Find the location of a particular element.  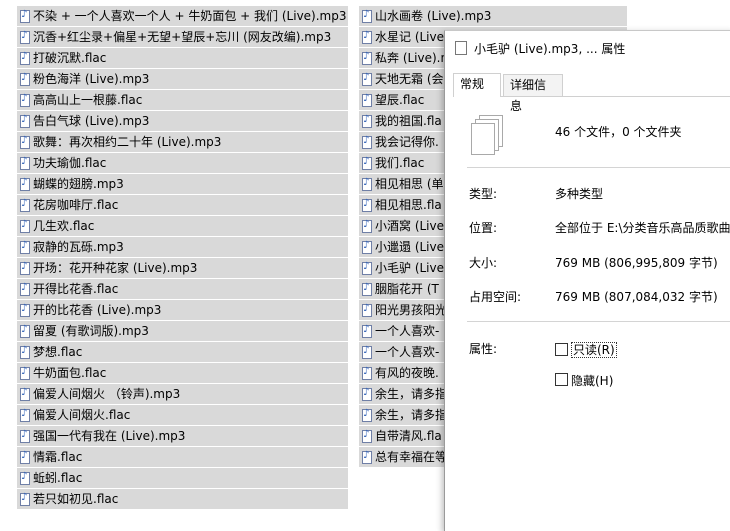

file-name: 强国一代有我在 (Live).mp3 is located at coordinates (109, 436).